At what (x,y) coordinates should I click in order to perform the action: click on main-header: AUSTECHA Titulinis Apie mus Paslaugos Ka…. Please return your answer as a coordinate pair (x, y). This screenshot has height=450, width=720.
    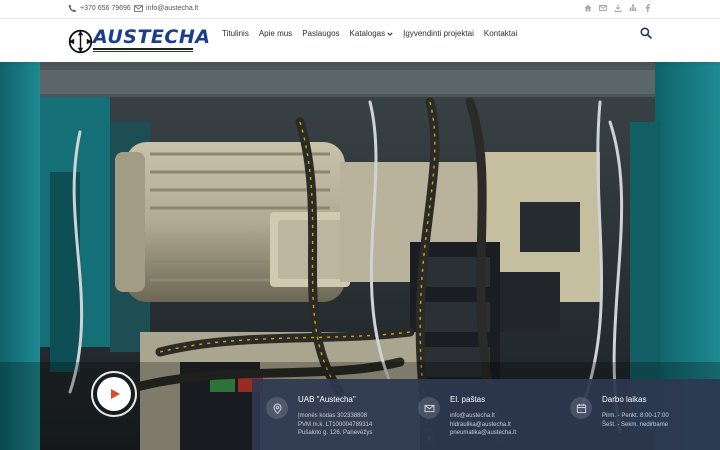
    Looking at the image, I should click on (360, 40).